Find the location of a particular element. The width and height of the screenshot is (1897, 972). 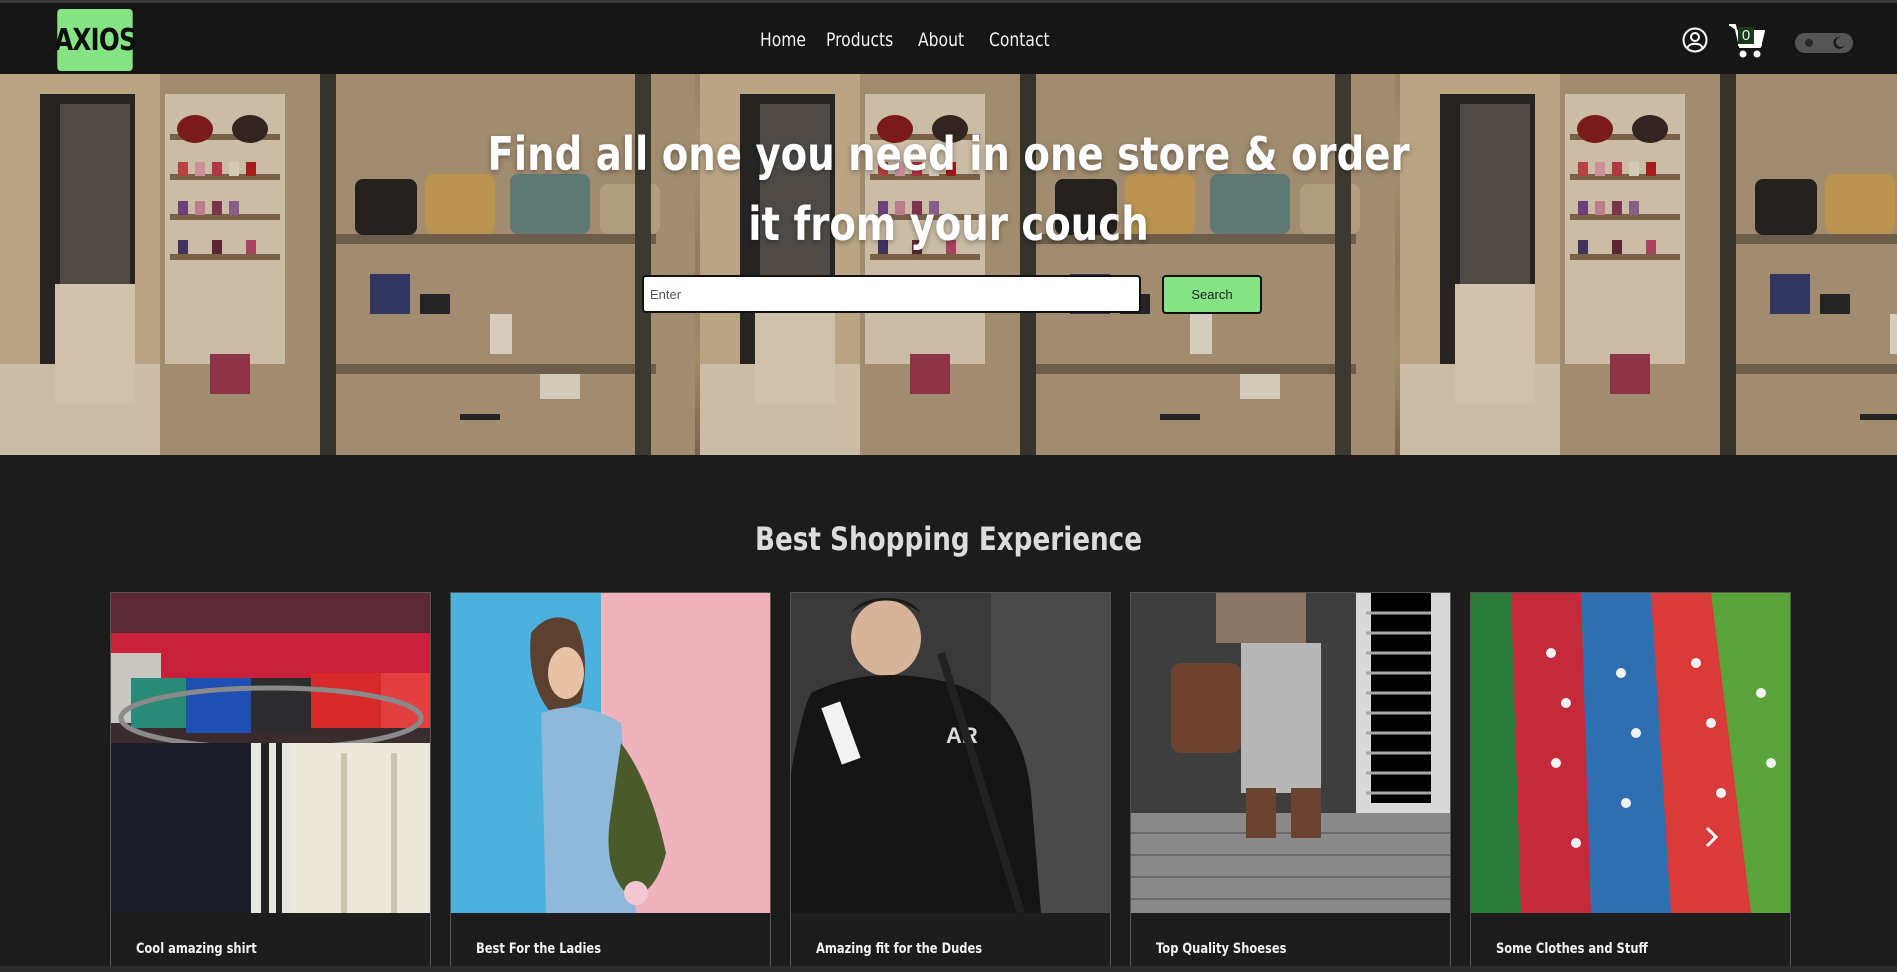

scroll-edge is located at coordinates (948, 969).